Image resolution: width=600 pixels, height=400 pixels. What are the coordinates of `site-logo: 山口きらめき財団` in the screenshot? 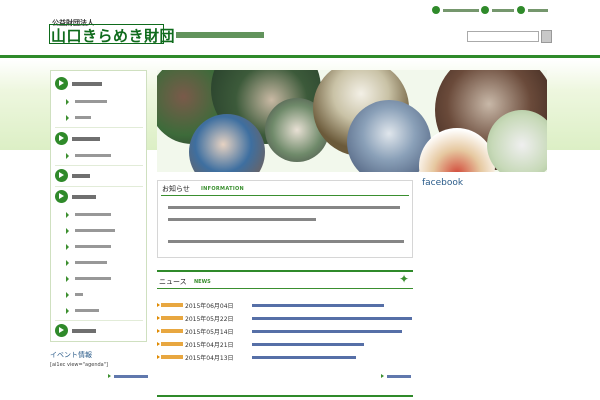 It's located at (113, 35).